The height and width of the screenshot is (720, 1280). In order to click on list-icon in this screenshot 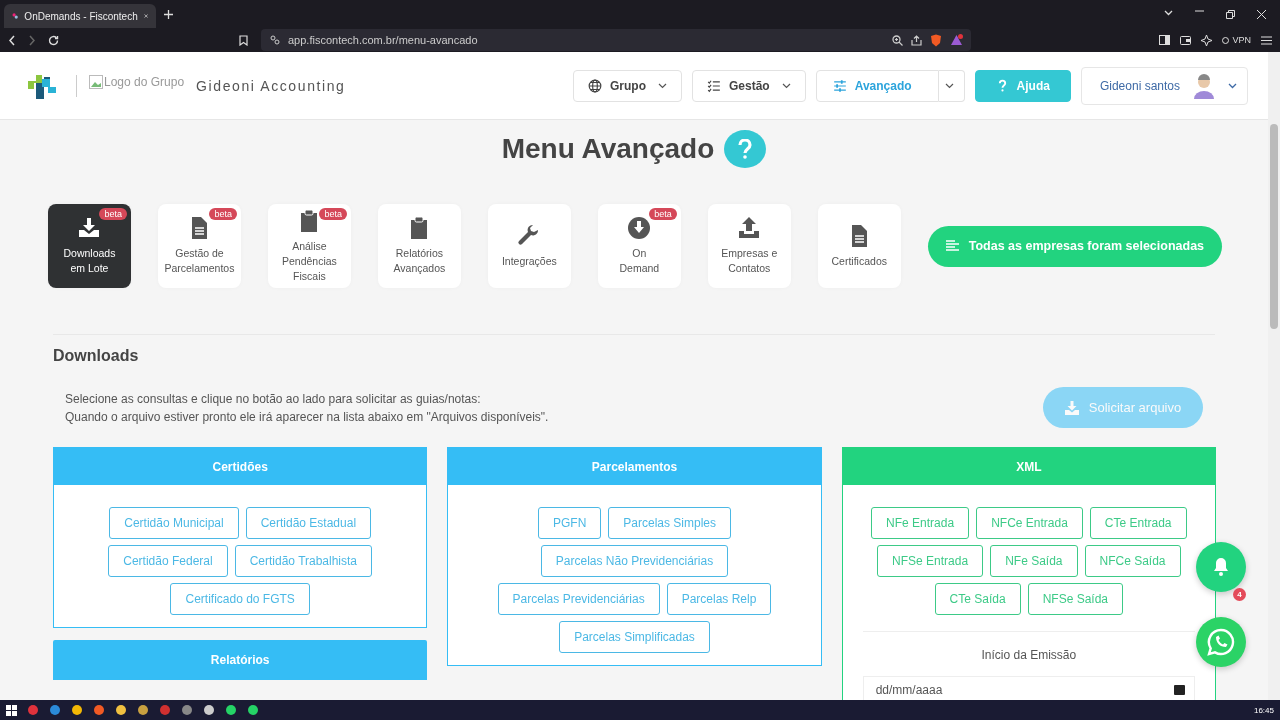, I will do `click(714, 85)`.